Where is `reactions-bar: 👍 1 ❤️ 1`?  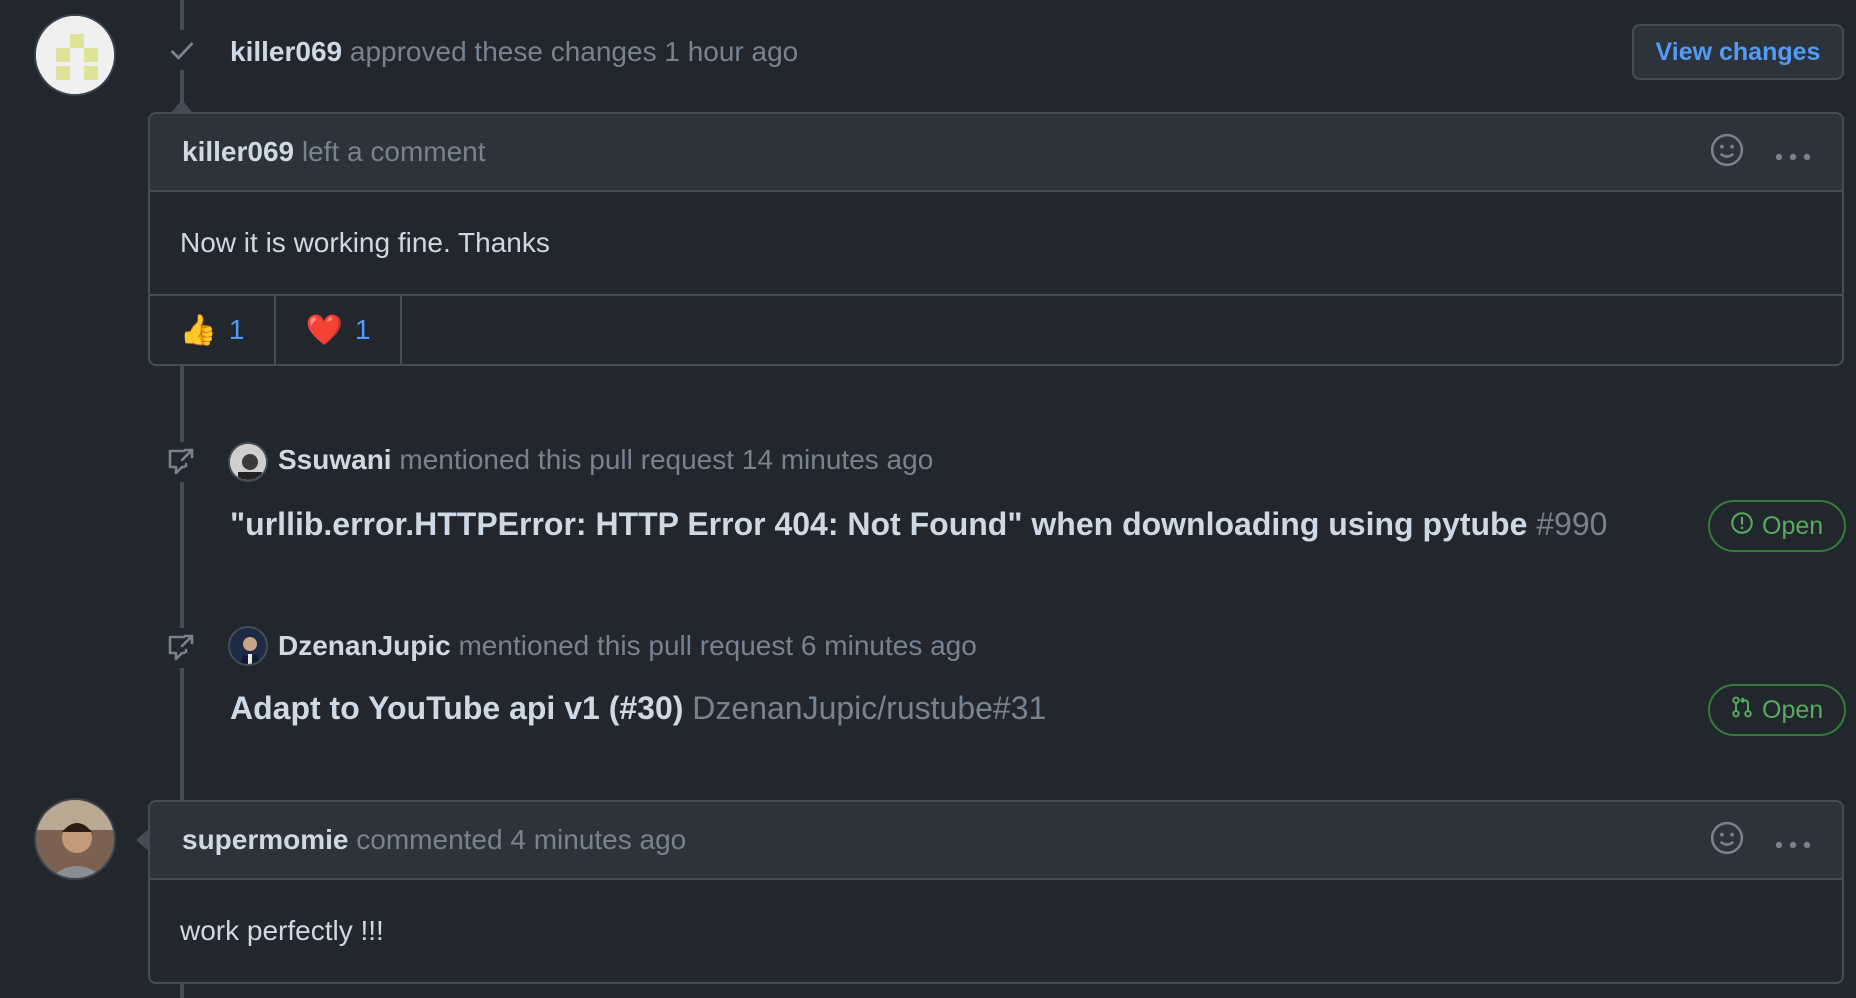 reactions-bar: 👍 1 ❤️ 1 is located at coordinates (996, 329).